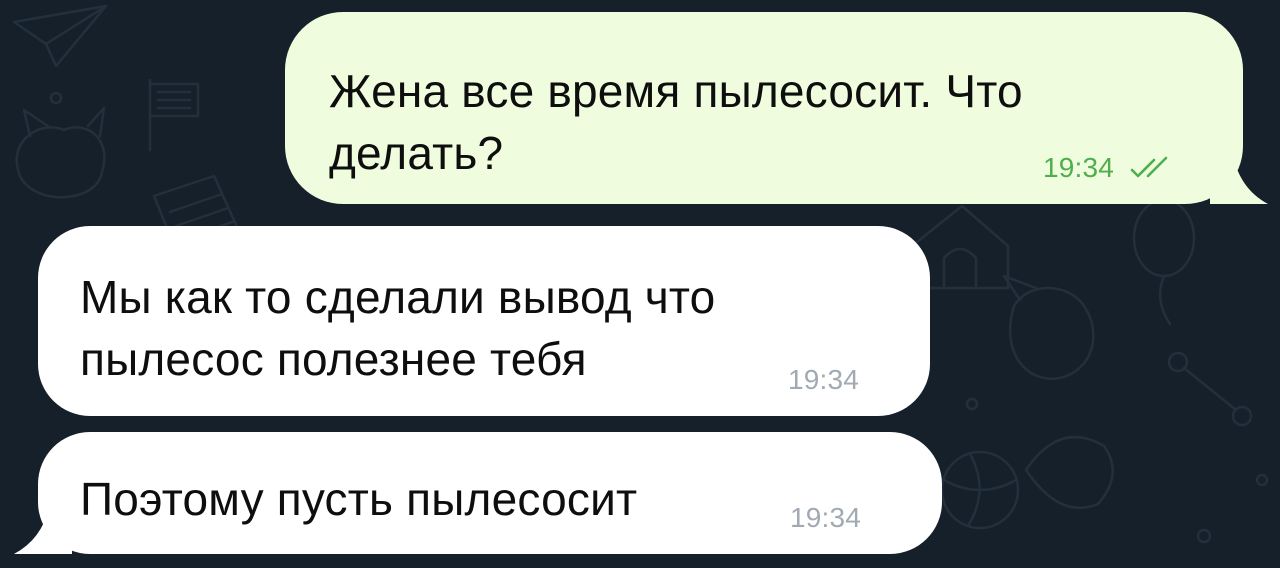  What do you see at coordinates (1210, 389) in the screenshot?
I see `bone-doodle-icon` at bounding box center [1210, 389].